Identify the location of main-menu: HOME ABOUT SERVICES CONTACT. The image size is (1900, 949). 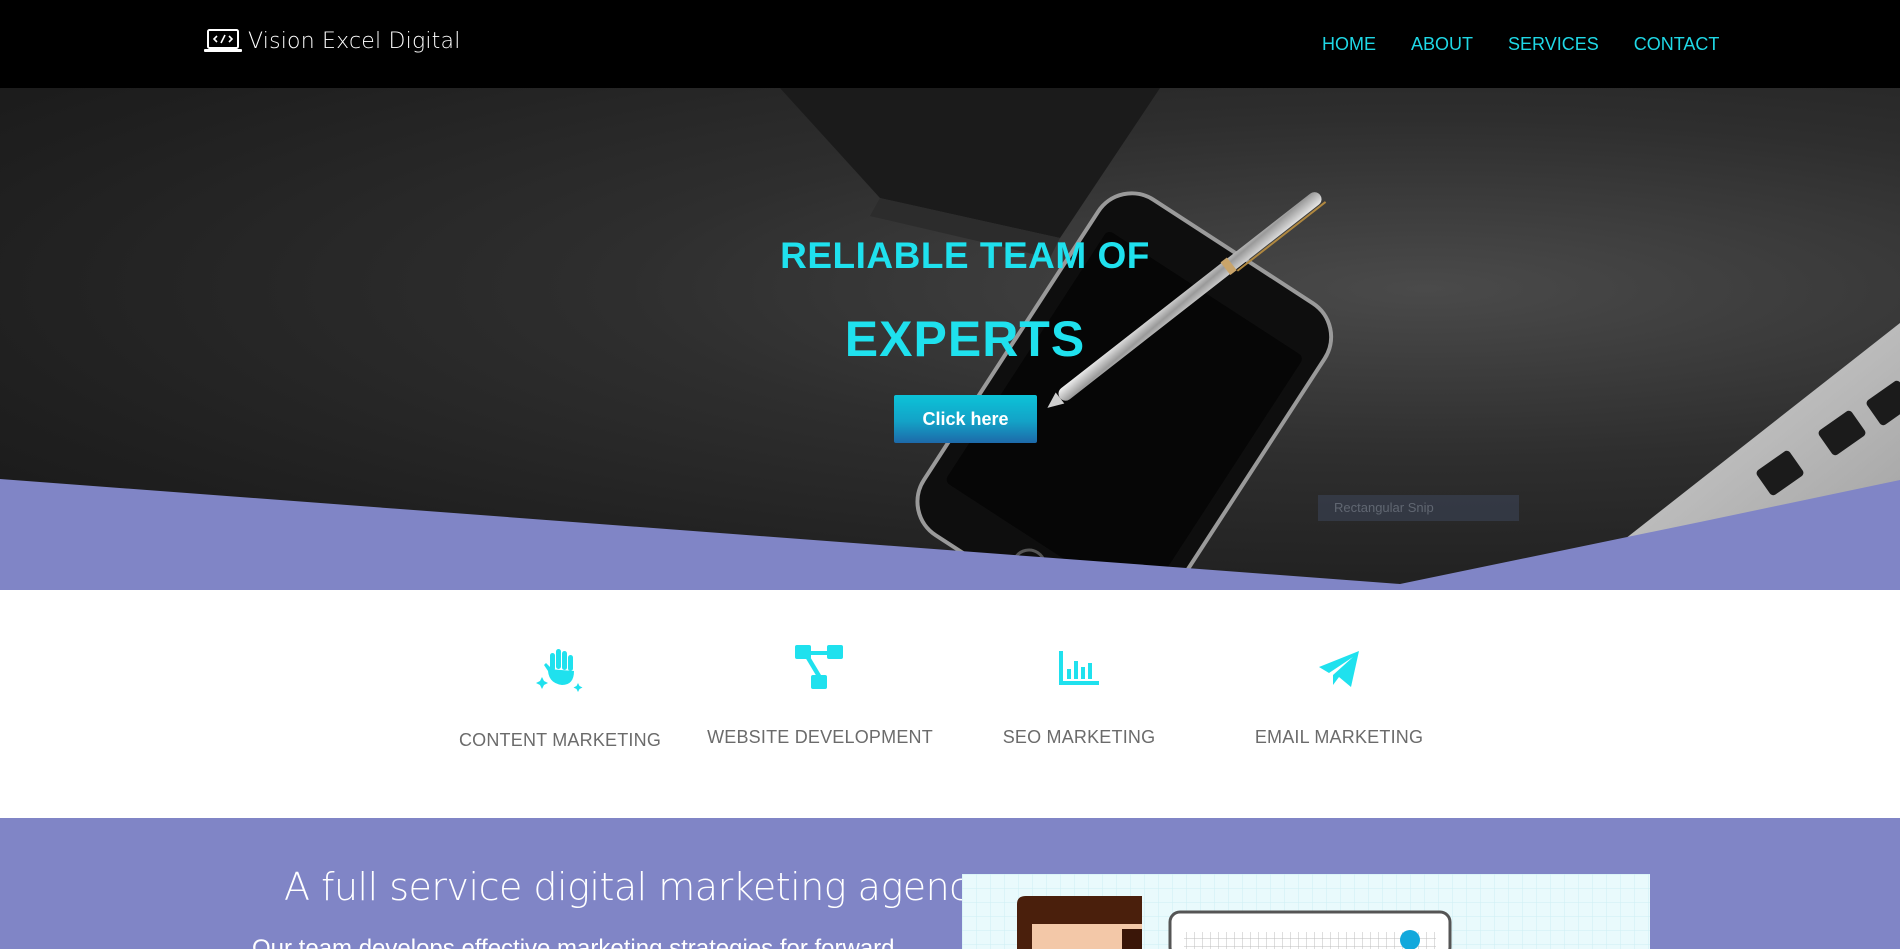
(1520, 44).